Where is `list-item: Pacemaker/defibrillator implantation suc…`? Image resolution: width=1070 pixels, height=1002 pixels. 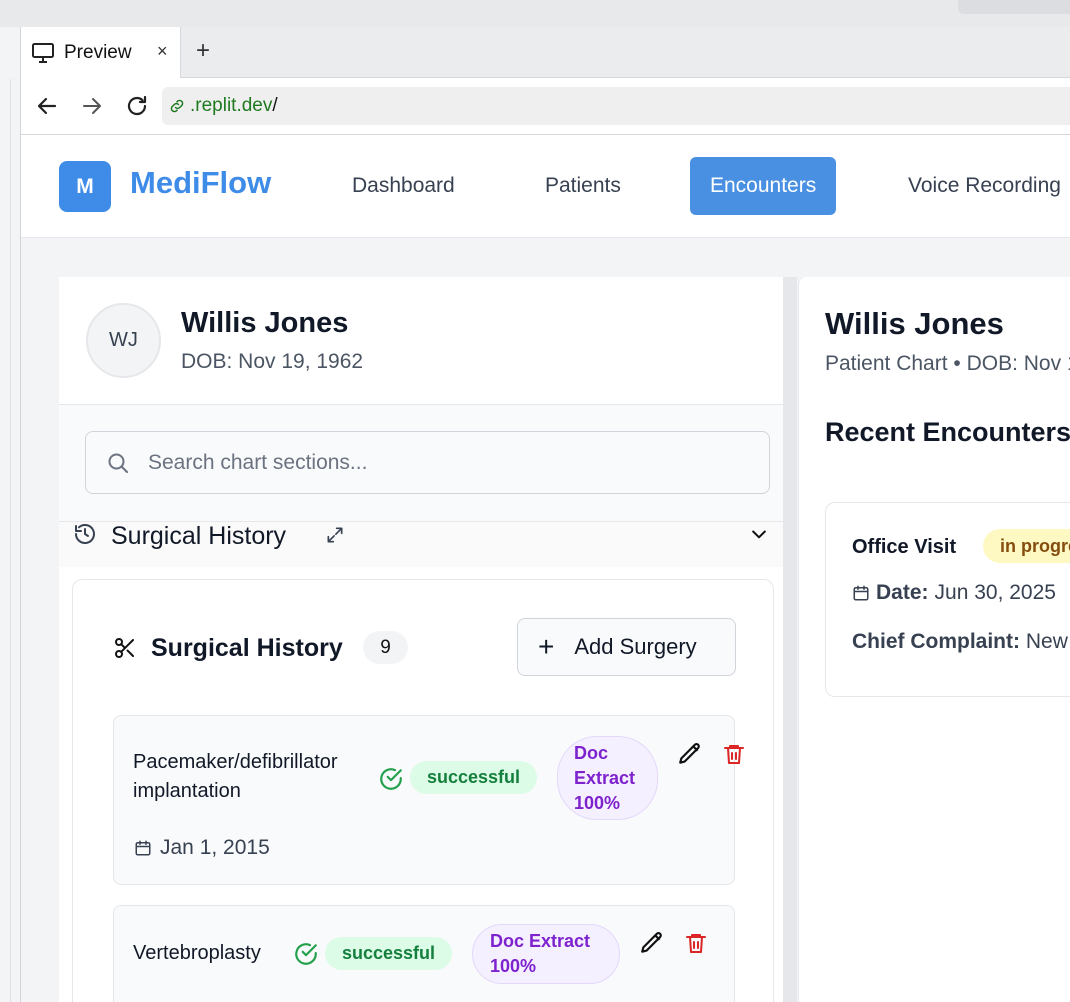
list-item: Pacemaker/defibrillator implantation suc… is located at coordinates (428, 800).